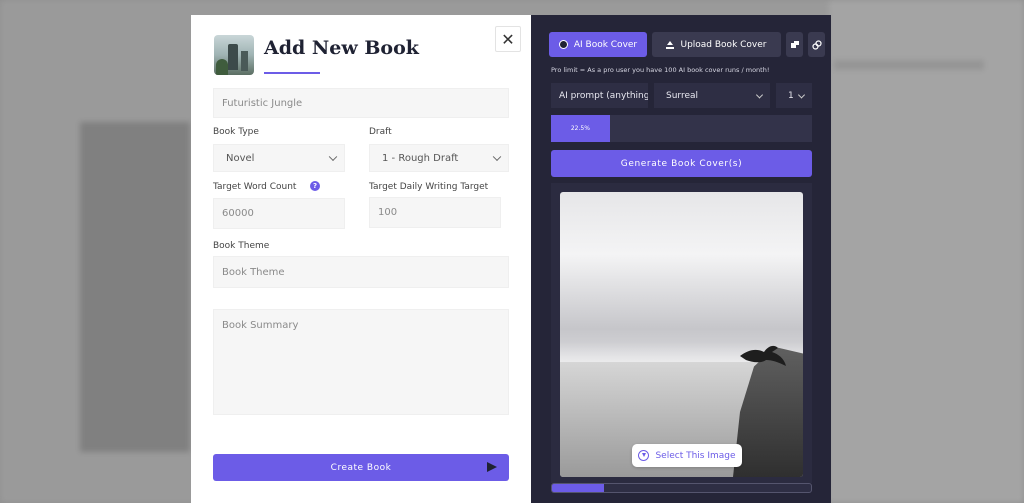 This screenshot has height=503, width=1024. Describe the element at coordinates (361, 272) in the screenshot. I see `book-theme-input: Book Theme` at that location.